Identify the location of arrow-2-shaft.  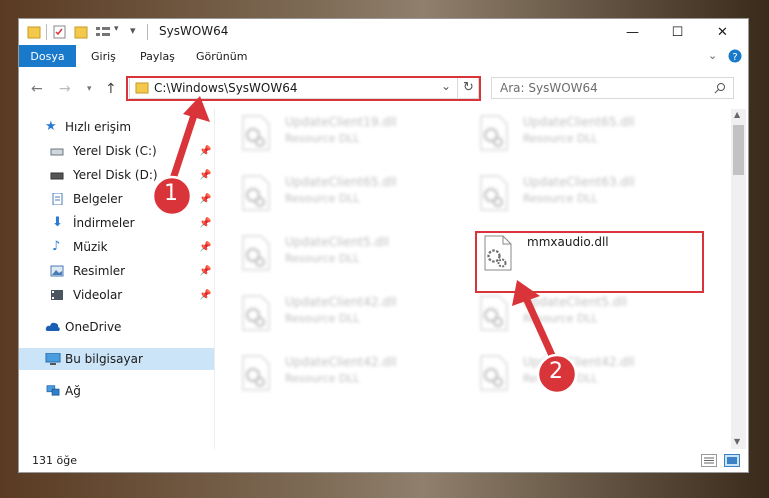
(540, 330).